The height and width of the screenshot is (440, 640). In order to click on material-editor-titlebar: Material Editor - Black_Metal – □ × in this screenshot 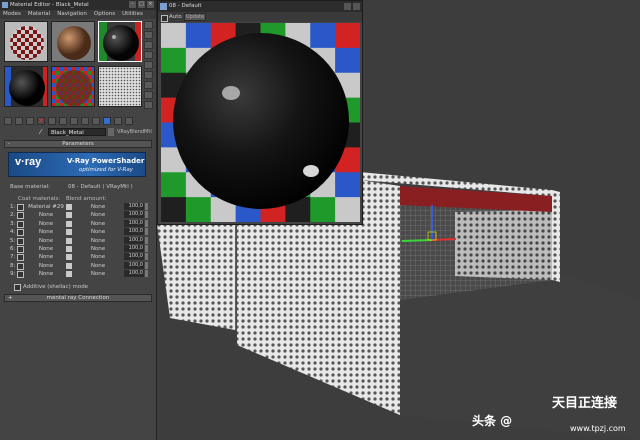, I will do `click(78, 5)`.